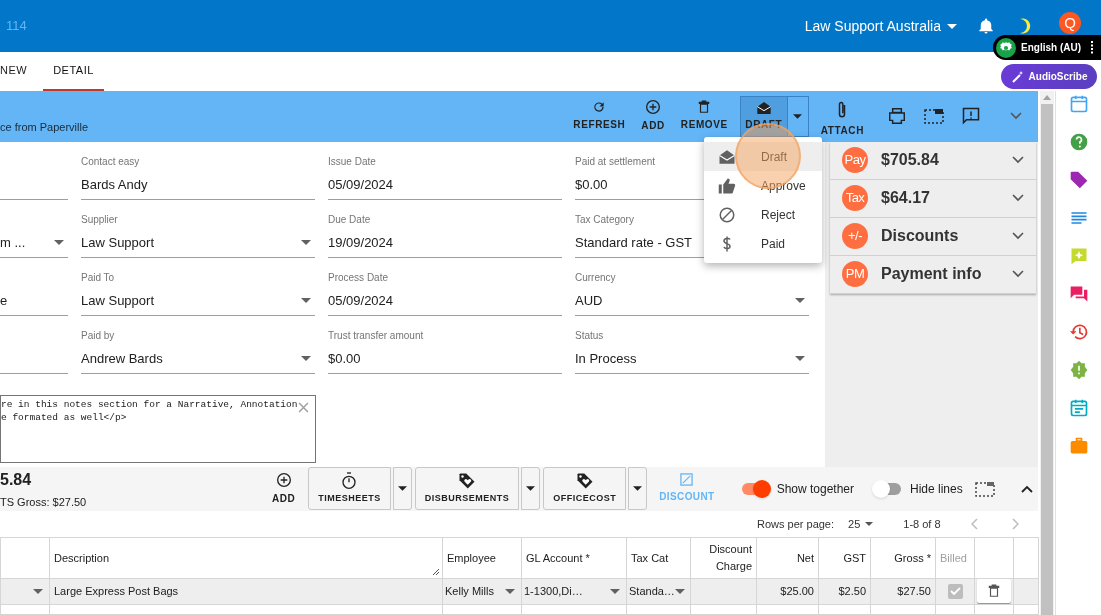  I want to click on tag-lines-button: DISBURSEMENTS, so click(467, 489).